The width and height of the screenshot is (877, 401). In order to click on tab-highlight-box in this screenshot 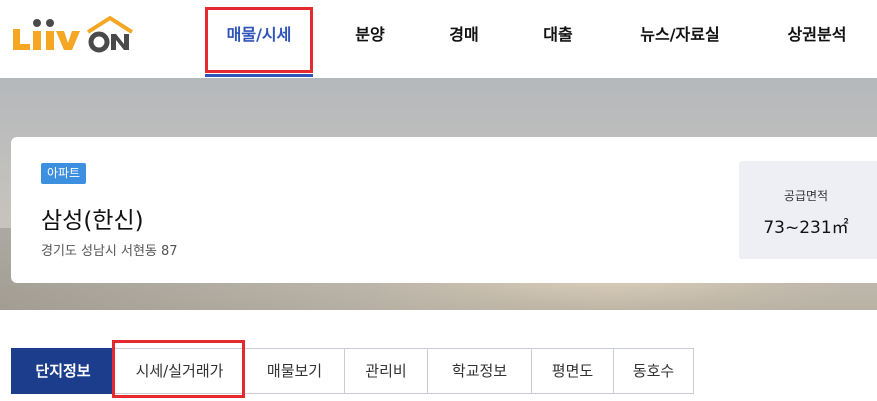, I will do `click(178, 369)`.